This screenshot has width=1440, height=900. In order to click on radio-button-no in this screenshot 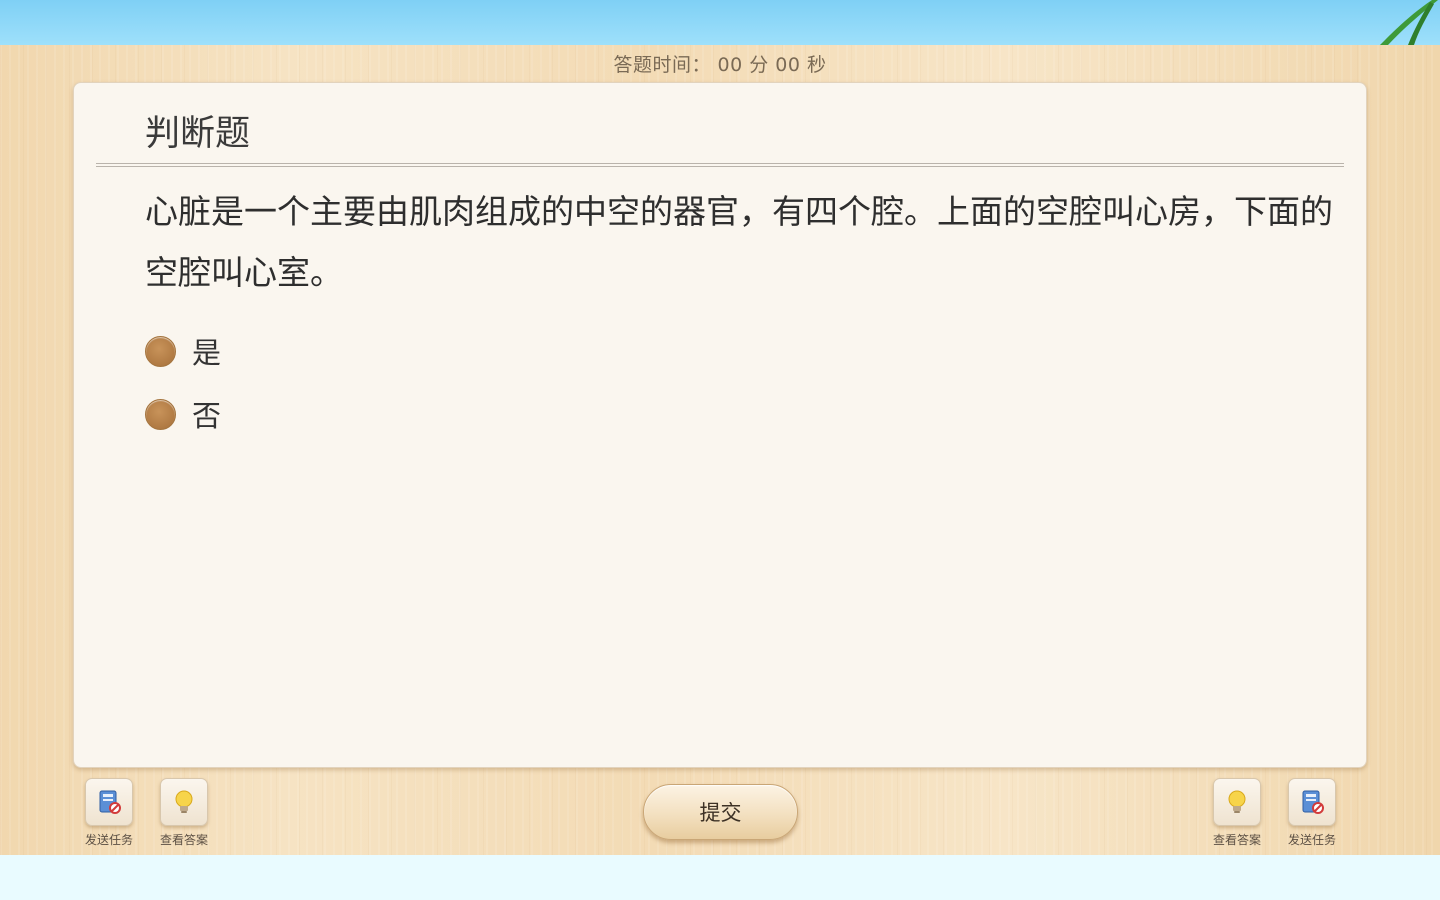, I will do `click(160, 414)`.